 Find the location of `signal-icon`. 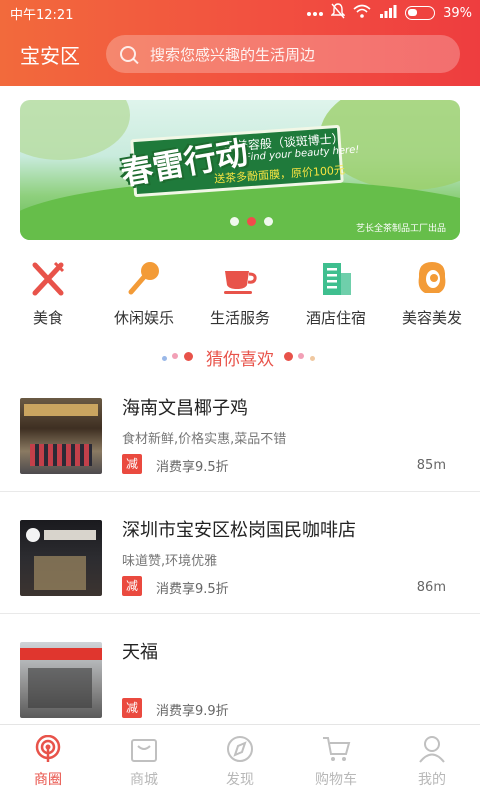

signal-icon is located at coordinates (388, 13).